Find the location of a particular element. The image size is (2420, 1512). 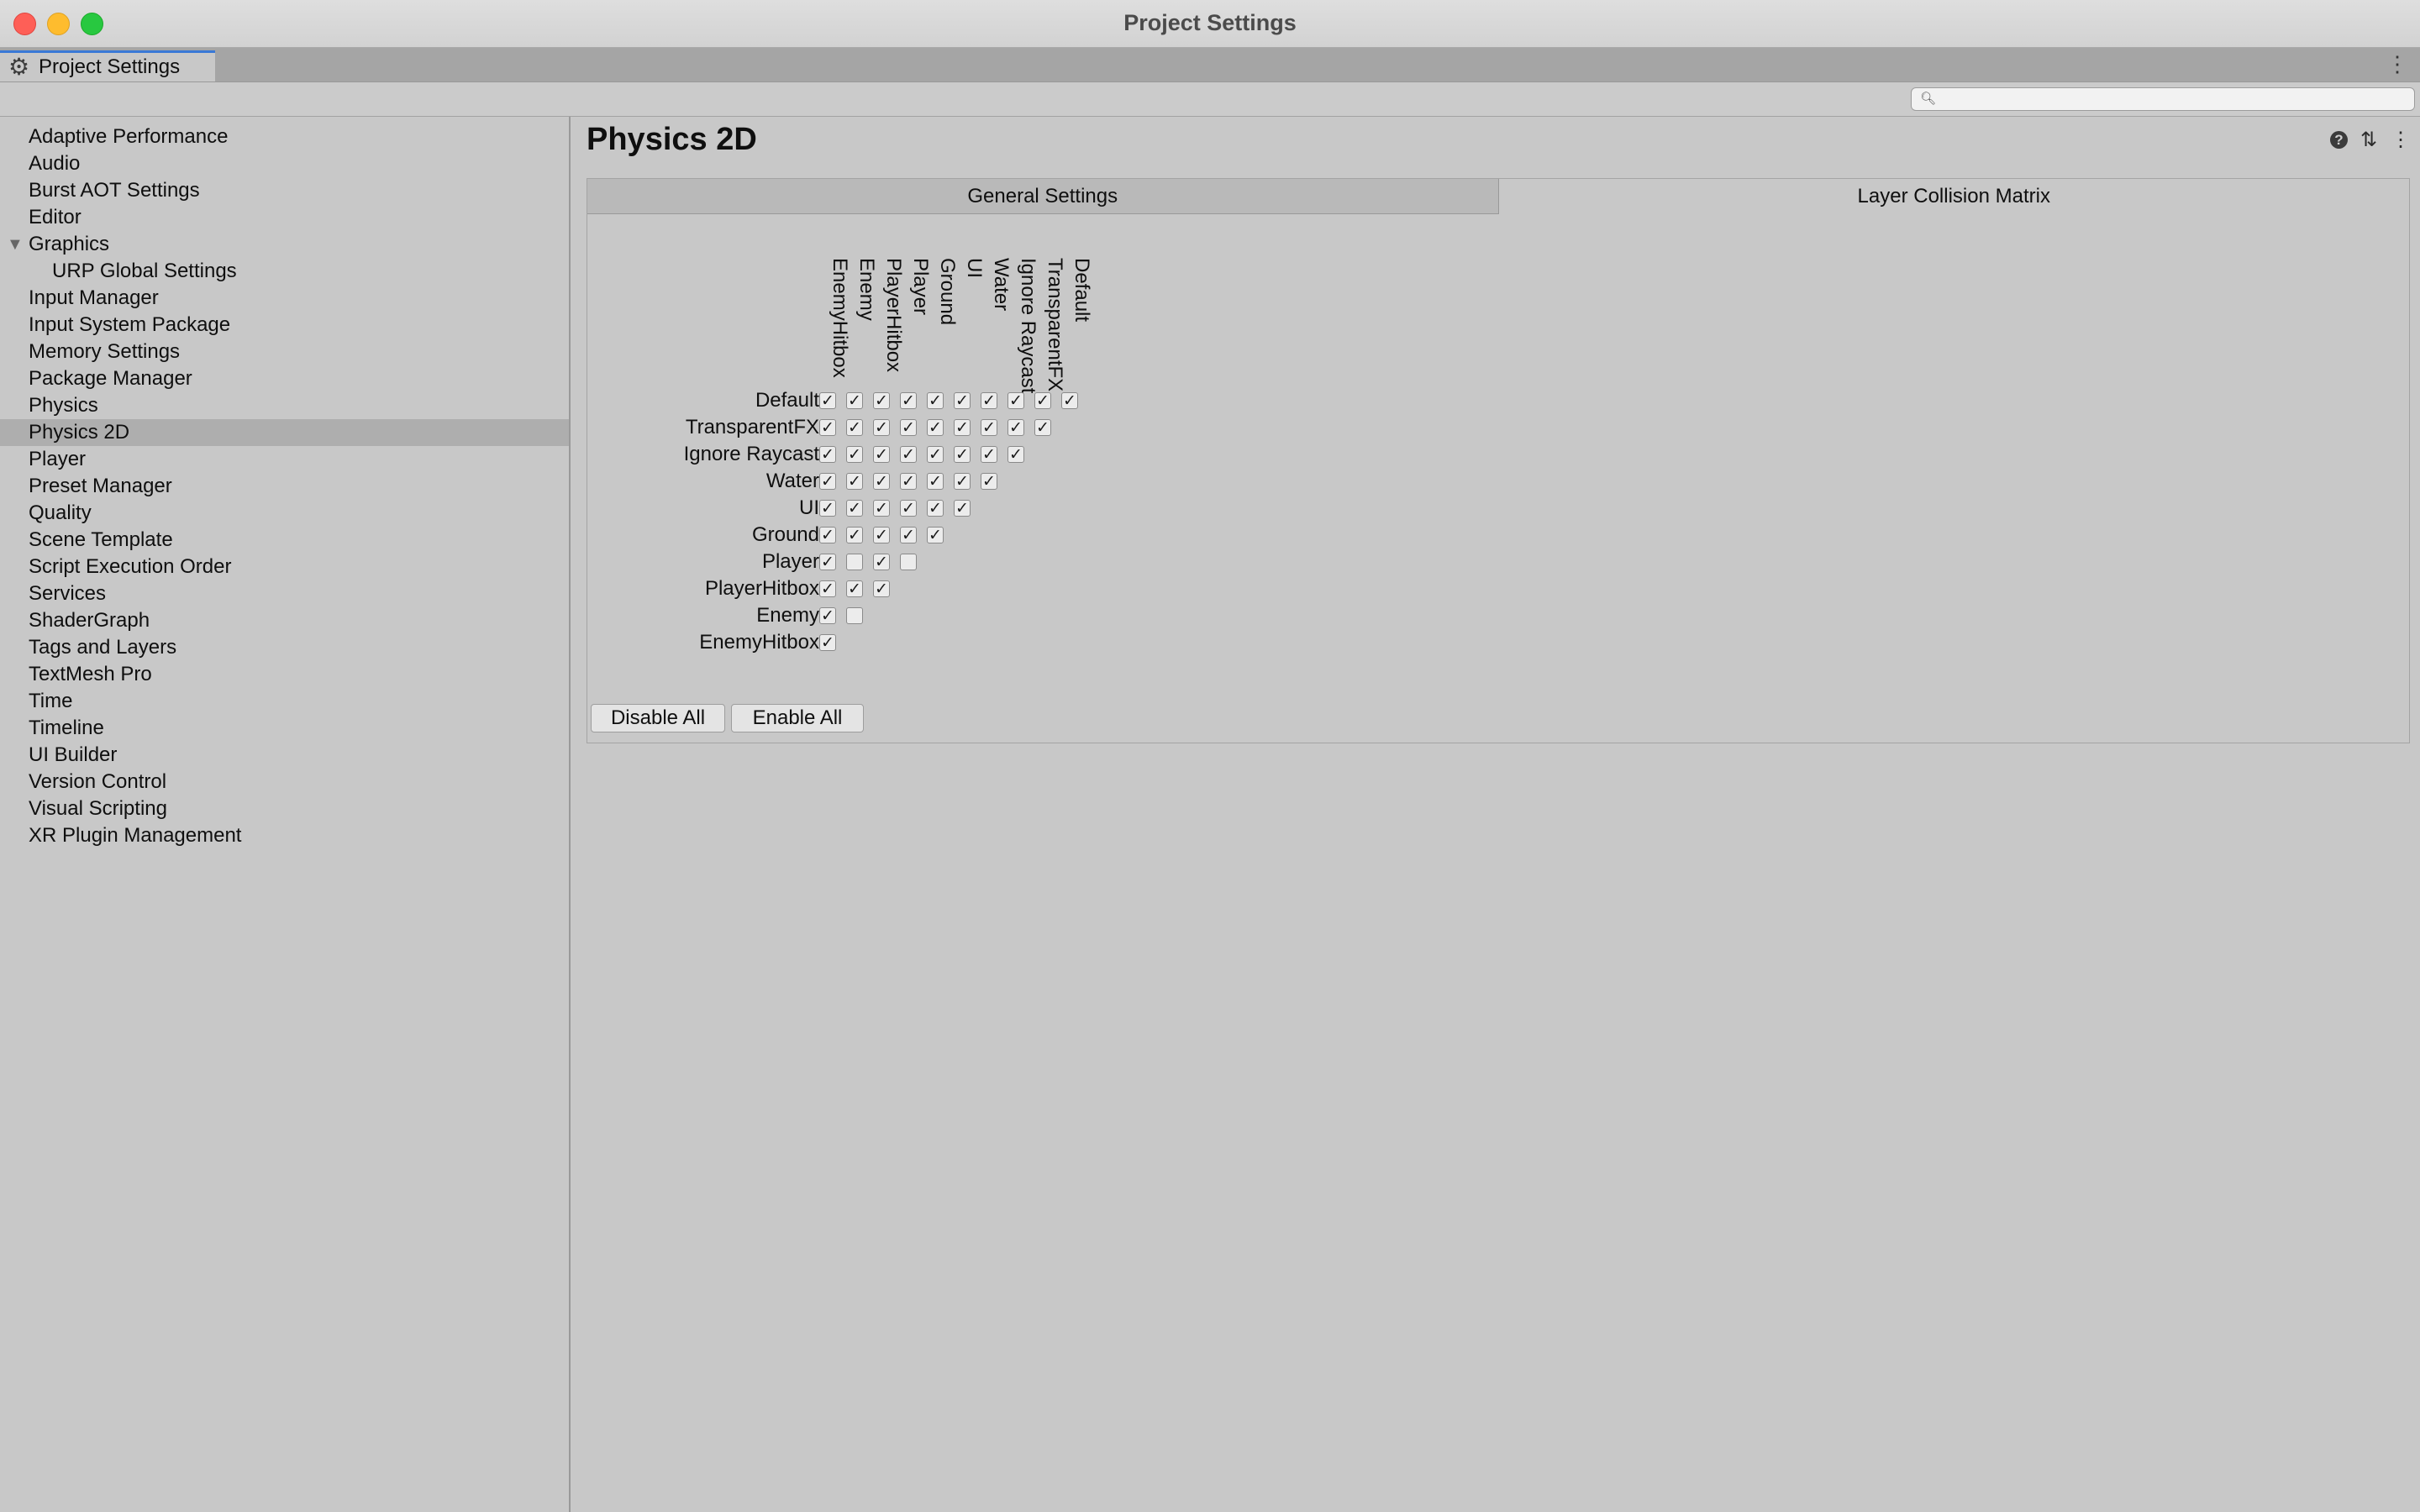

sidebar-item-editor: Editor is located at coordinates (284, 217).